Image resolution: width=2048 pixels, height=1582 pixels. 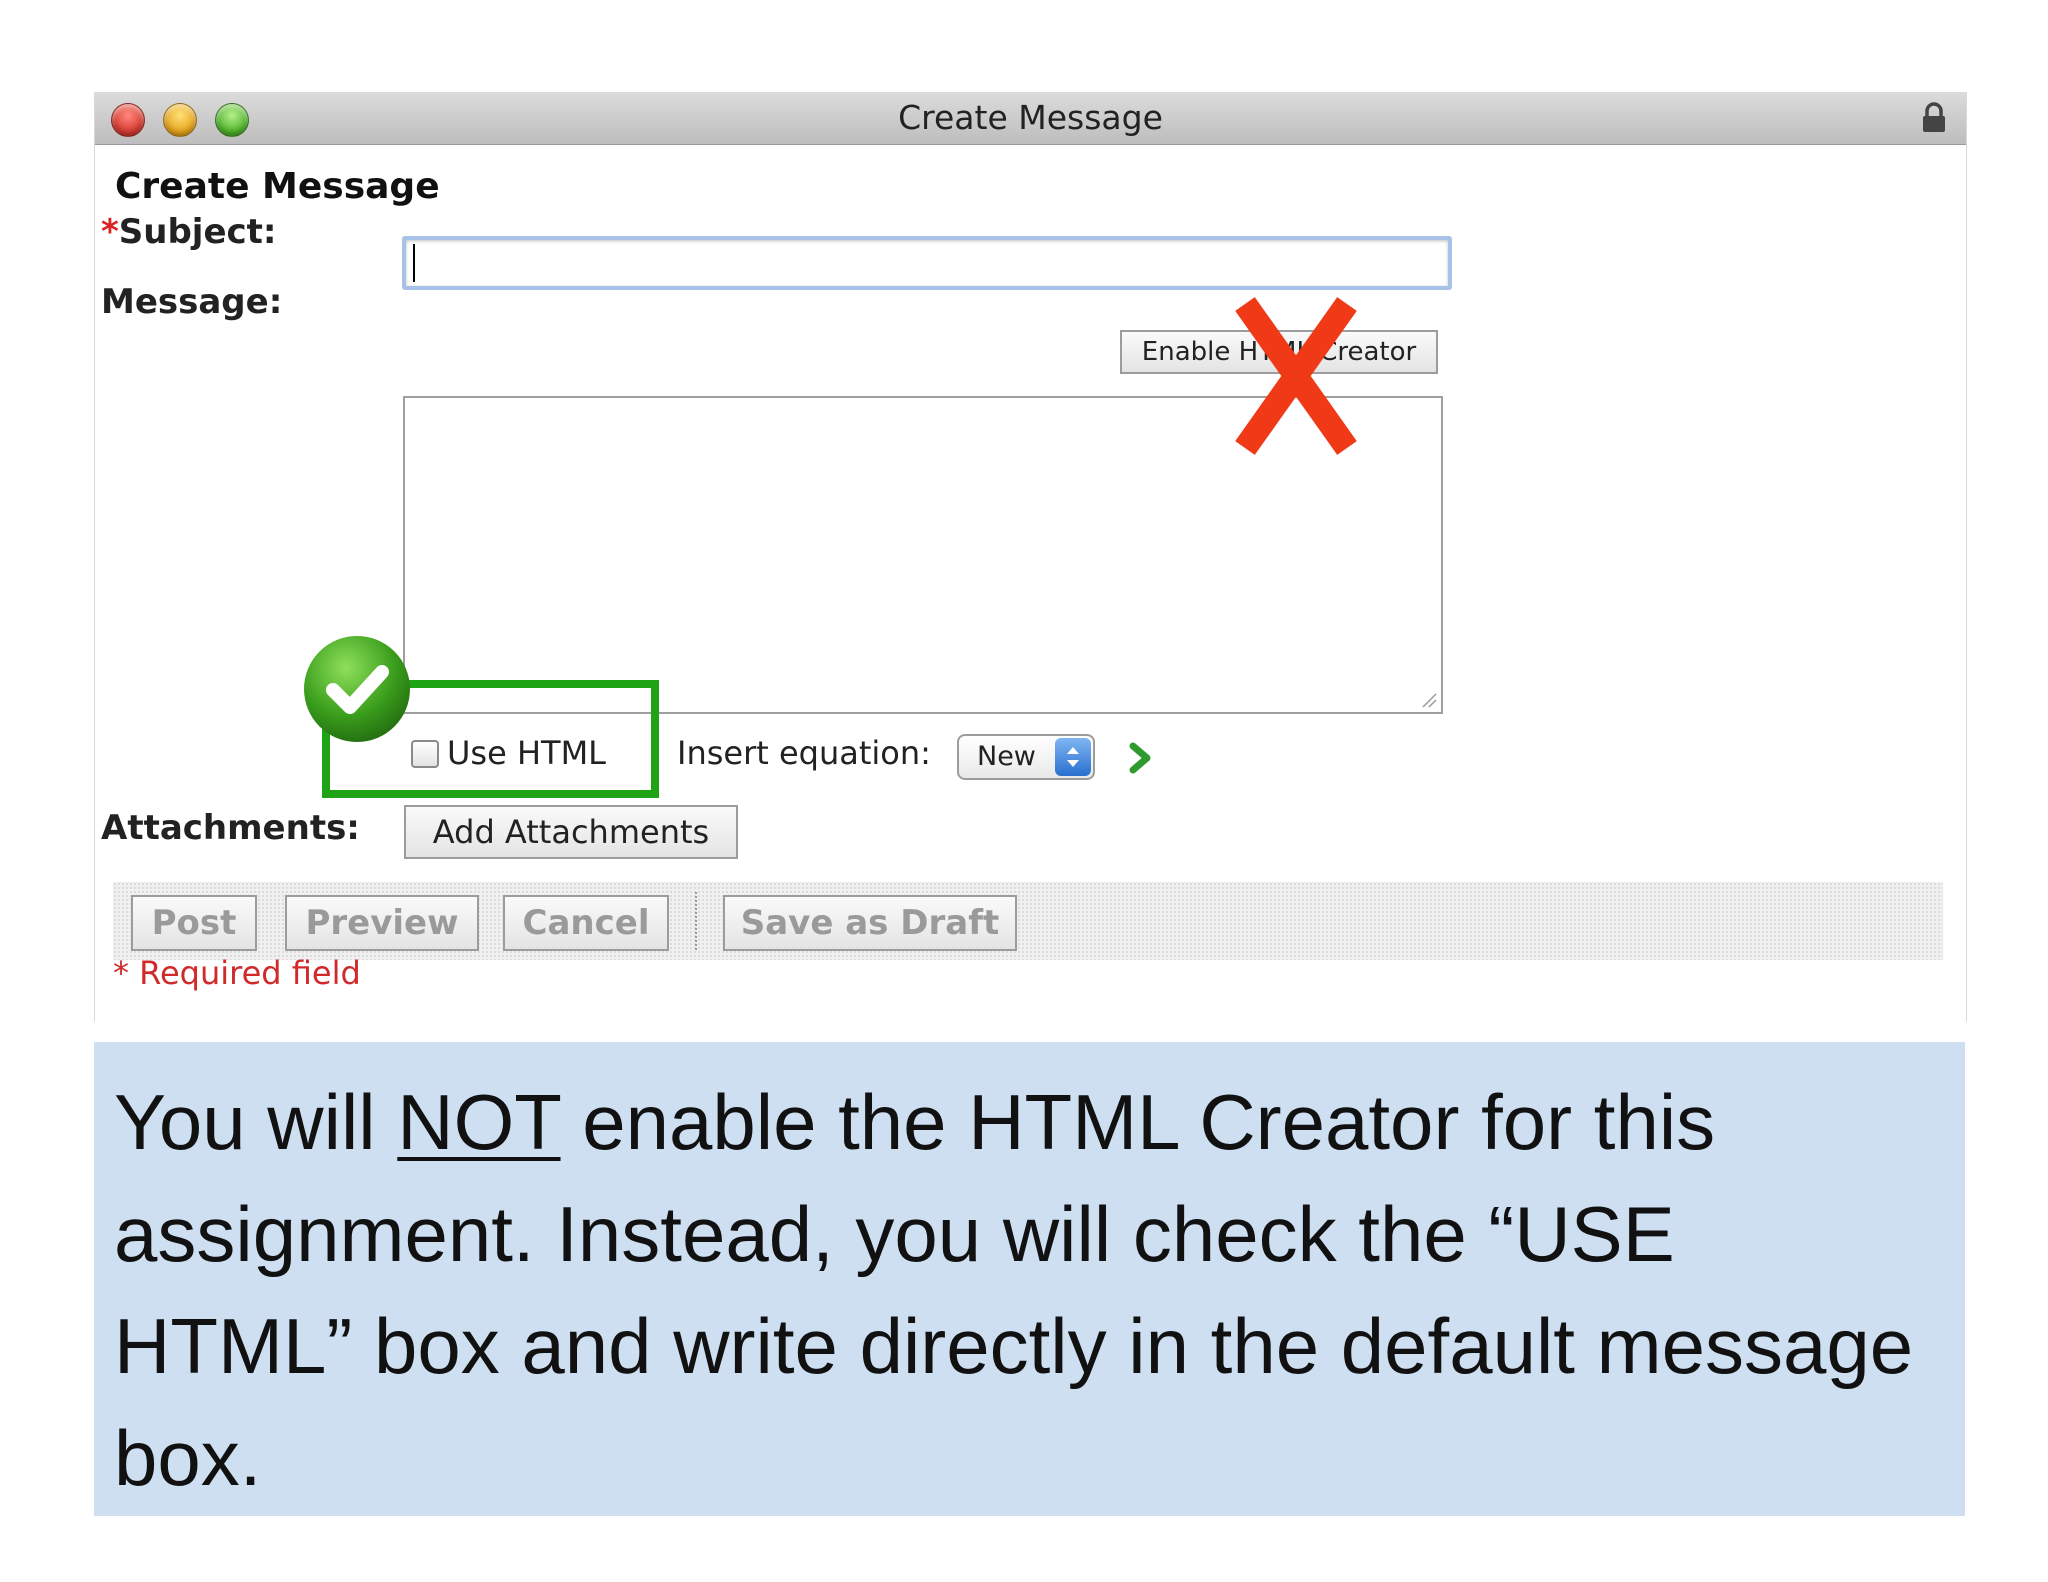 What do you see at coordinates (927, 263) in the screenshot?
I see `subject-input` at bounding box center [927, 263].